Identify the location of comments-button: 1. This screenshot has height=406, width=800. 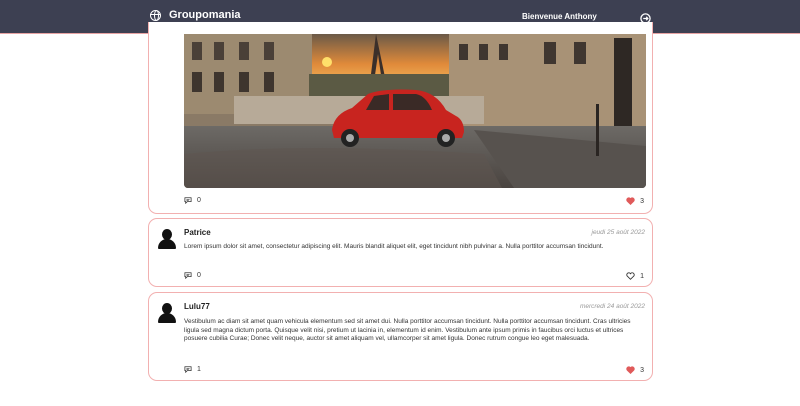
(192, 369).